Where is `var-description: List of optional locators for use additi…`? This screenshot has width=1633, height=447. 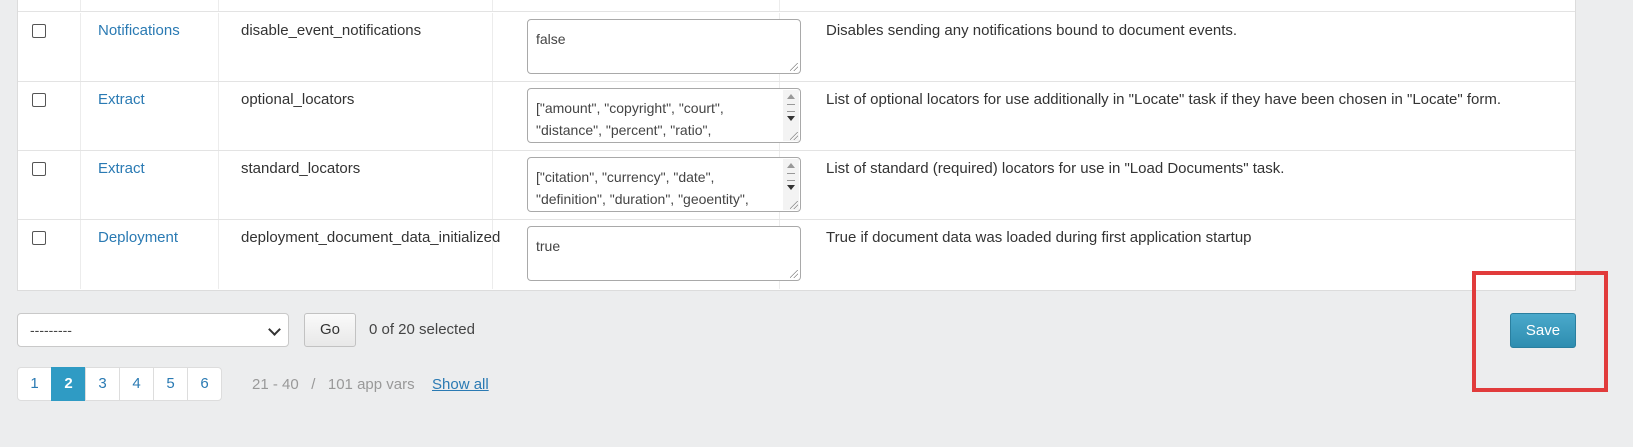 var-description: List of optional locators for use additi… is located at coordinates (1164, 99).